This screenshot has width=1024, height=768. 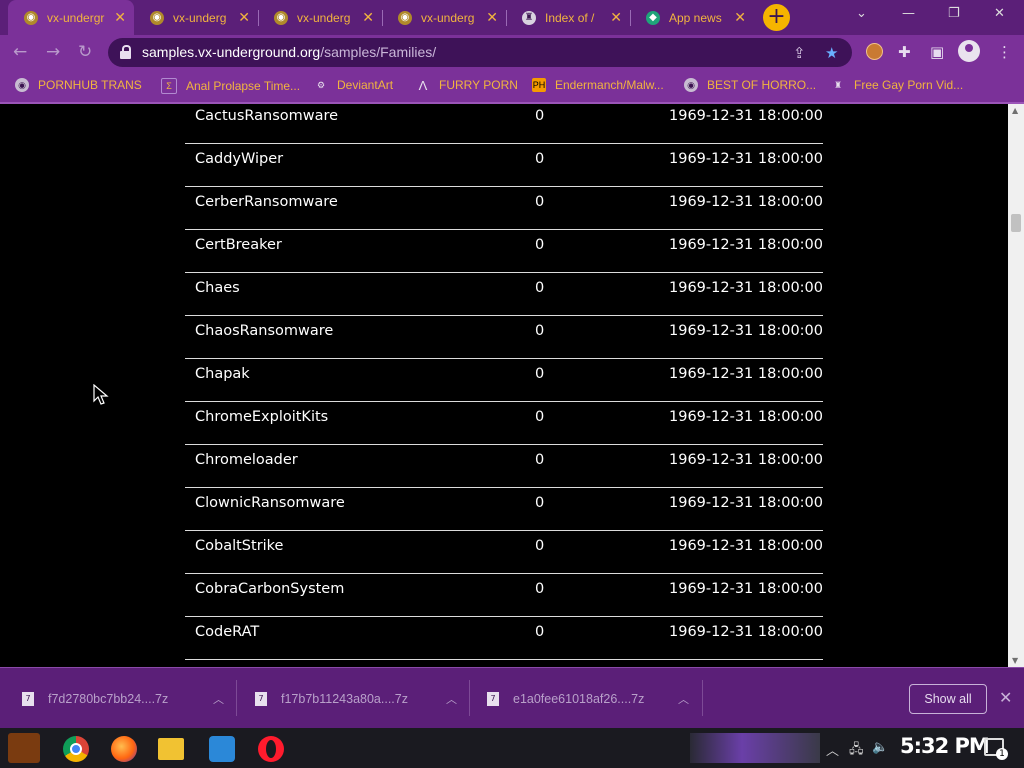 I want to click on tab-4: ♜ Index of / ✕, so click(x=568, y=17).